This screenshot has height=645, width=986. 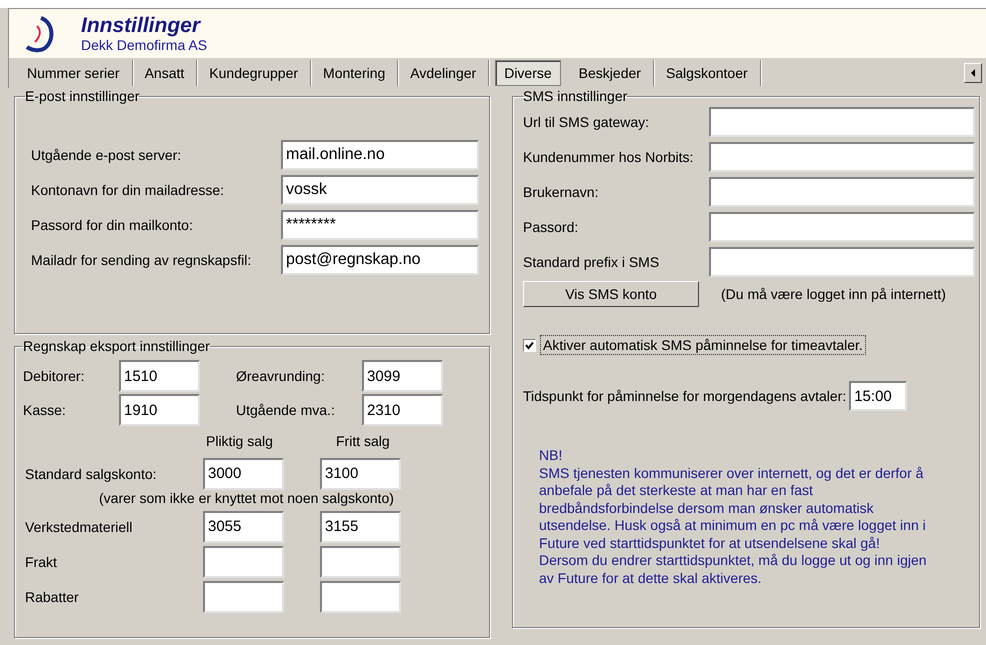 What do you see at coordinates (159, 376) in the screenshot?
I see `input-field: 1510` at bounding box center [159, 376].